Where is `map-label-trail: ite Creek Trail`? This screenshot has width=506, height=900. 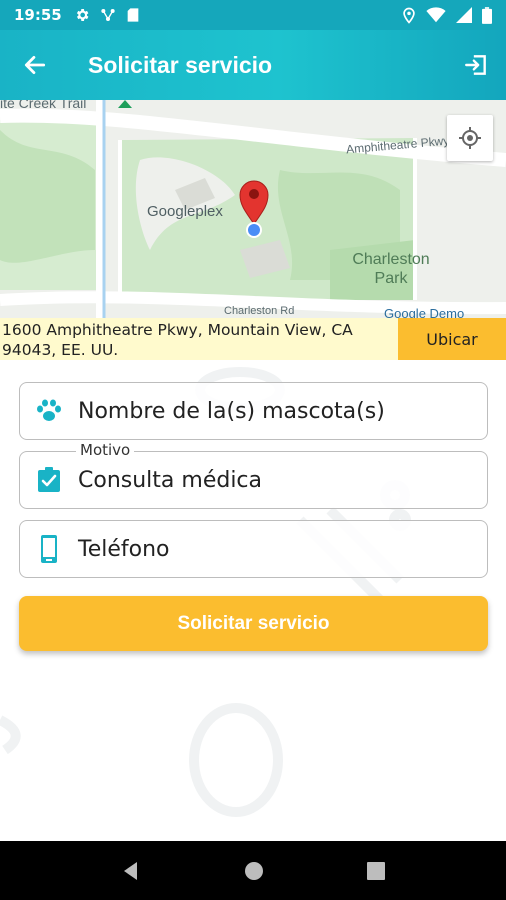 map-label-trail: ite Creek Trail is located at coordinates (43, 105).